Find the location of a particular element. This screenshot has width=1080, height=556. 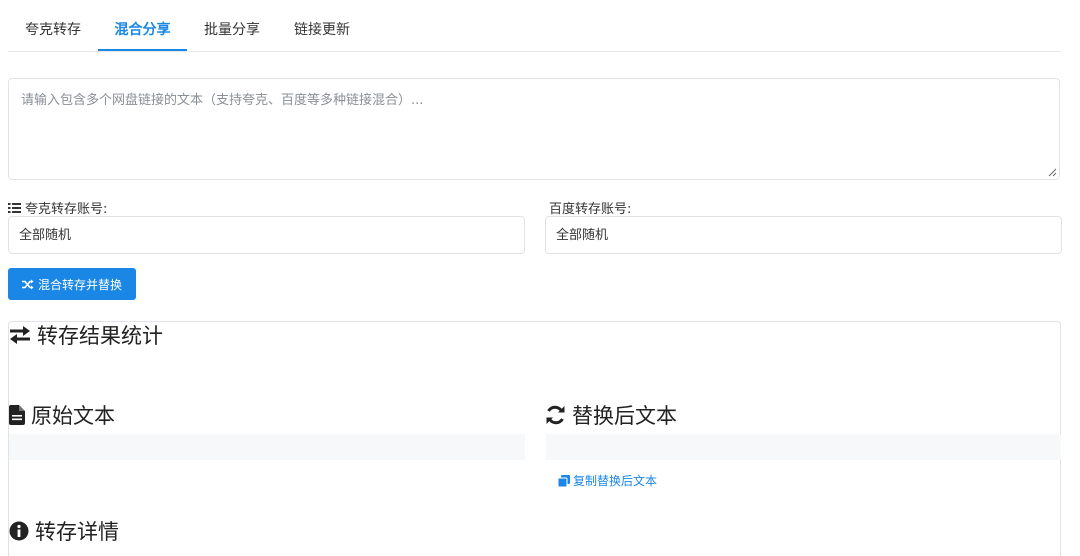

exchange-arrows-icon is located at coordinates (20, 335).